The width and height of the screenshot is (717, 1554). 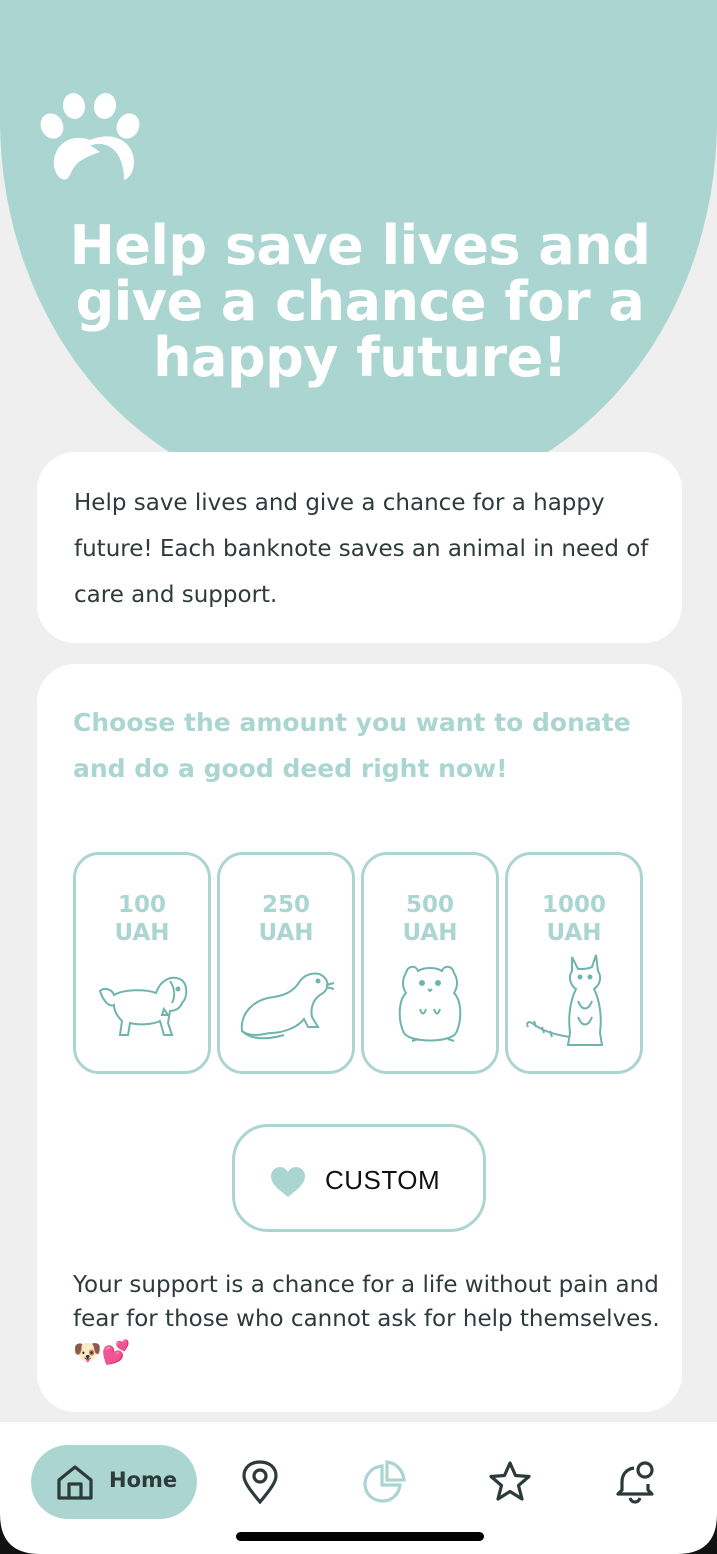 What do you see at coordinates (141, 905) in the screenshot?
I see `amount-value: 100` at bounding box center [141, 905].